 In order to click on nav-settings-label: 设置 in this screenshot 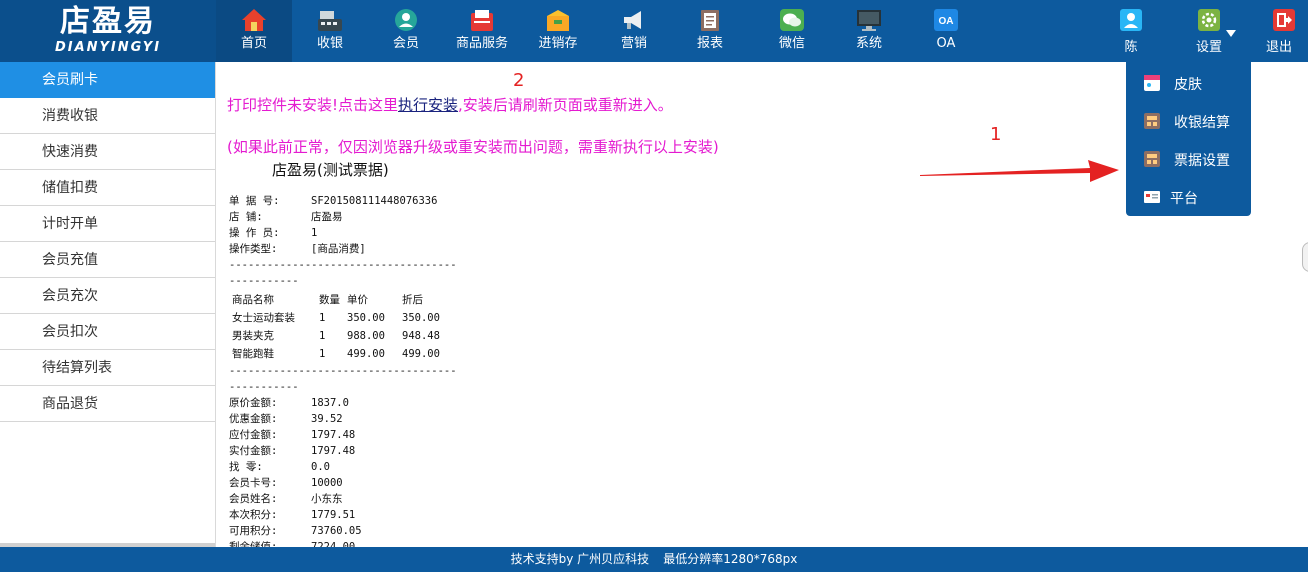, I will do `click(1208, 47)`.